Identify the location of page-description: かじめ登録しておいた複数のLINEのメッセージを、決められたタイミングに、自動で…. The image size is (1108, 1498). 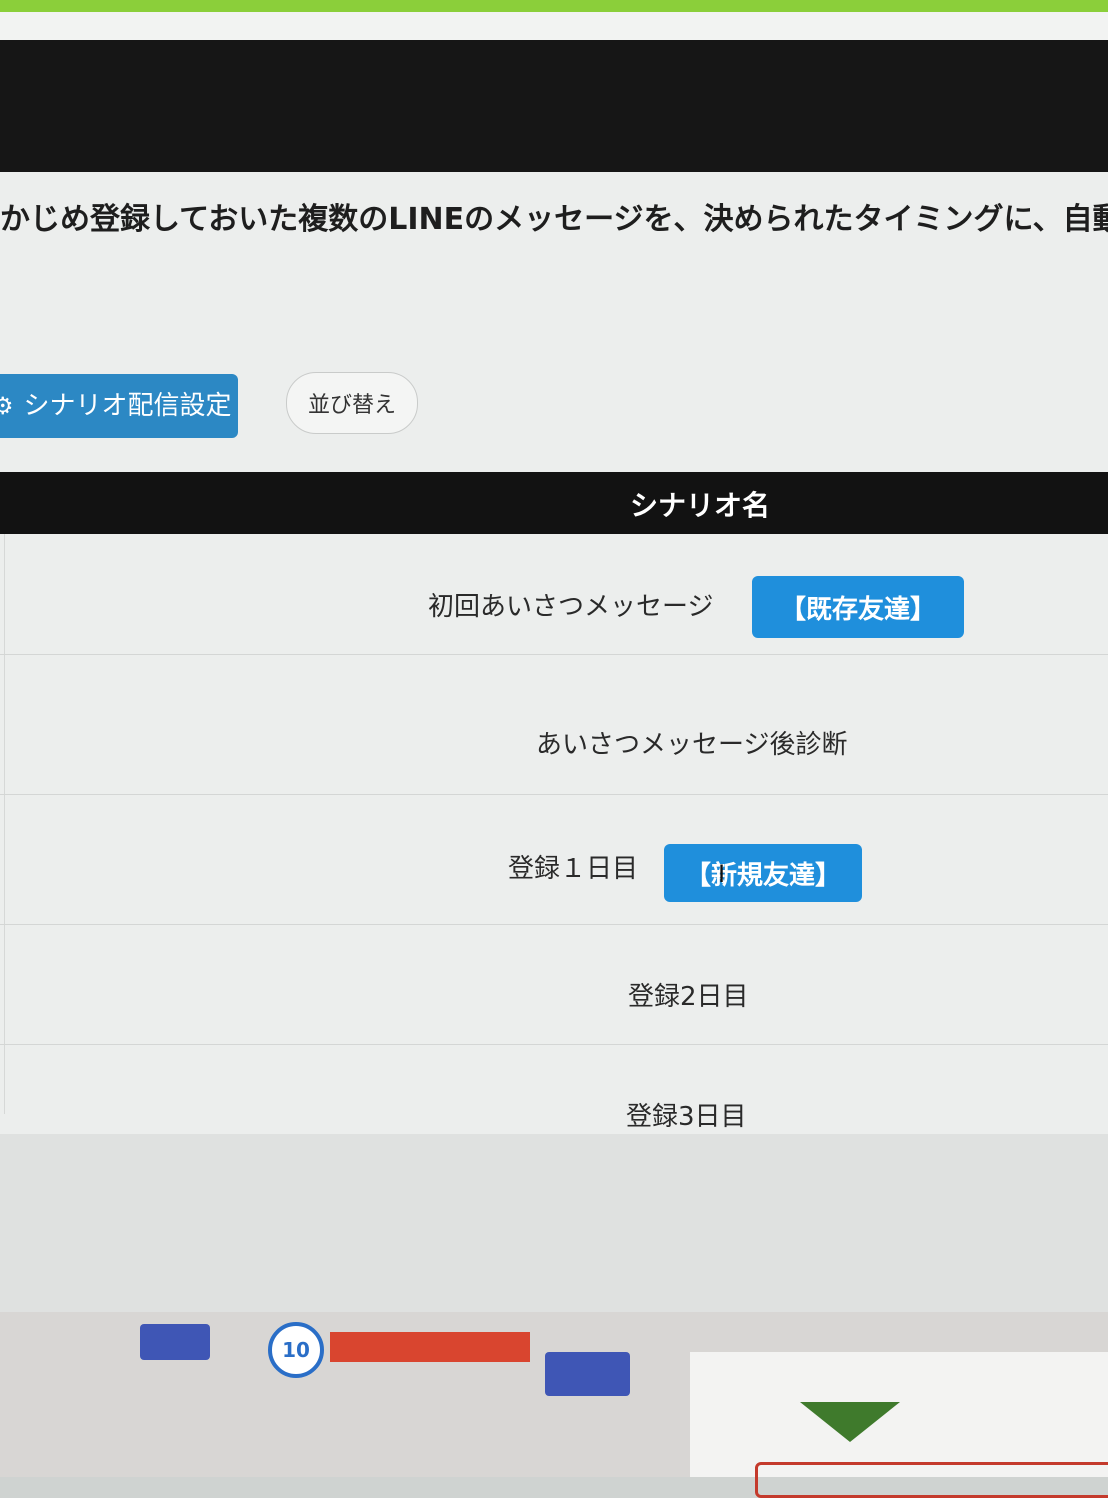
(554, 219).